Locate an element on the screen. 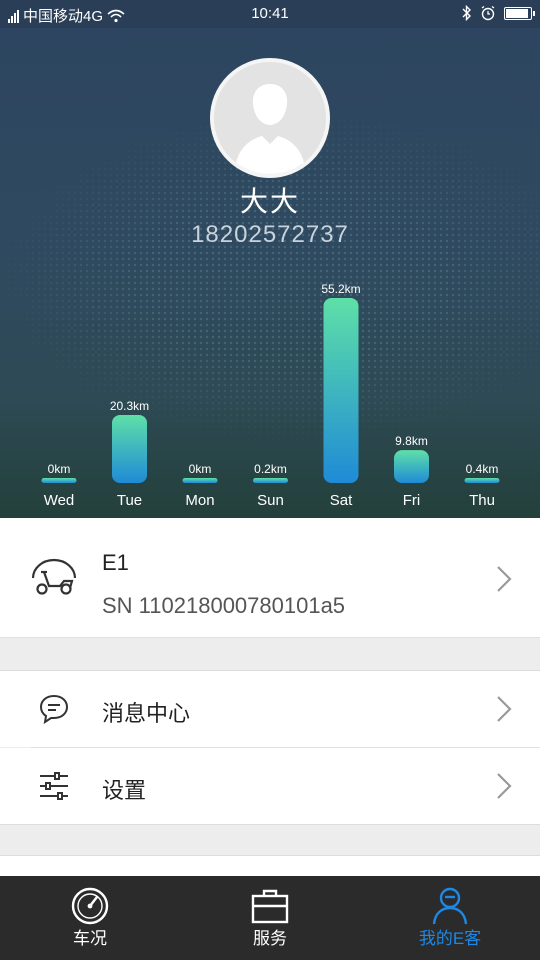 The height and width of the screenshot is (960, 540). speedometer-icon is located at coordinates (90, 906).